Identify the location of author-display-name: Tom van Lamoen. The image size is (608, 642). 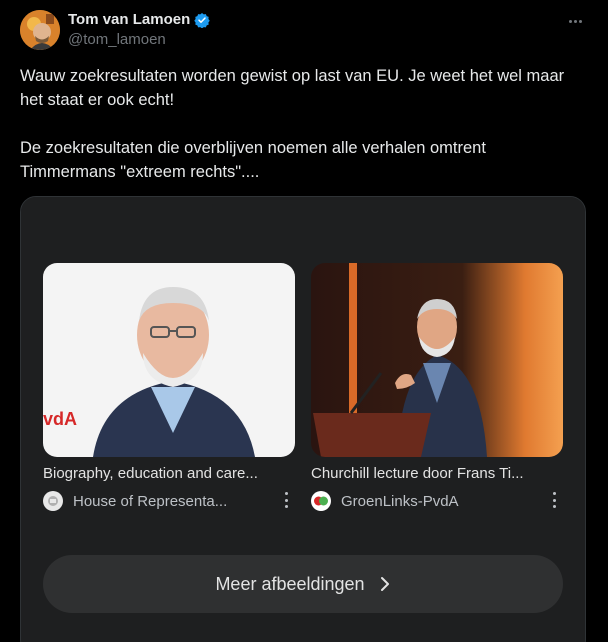
(129, 19).